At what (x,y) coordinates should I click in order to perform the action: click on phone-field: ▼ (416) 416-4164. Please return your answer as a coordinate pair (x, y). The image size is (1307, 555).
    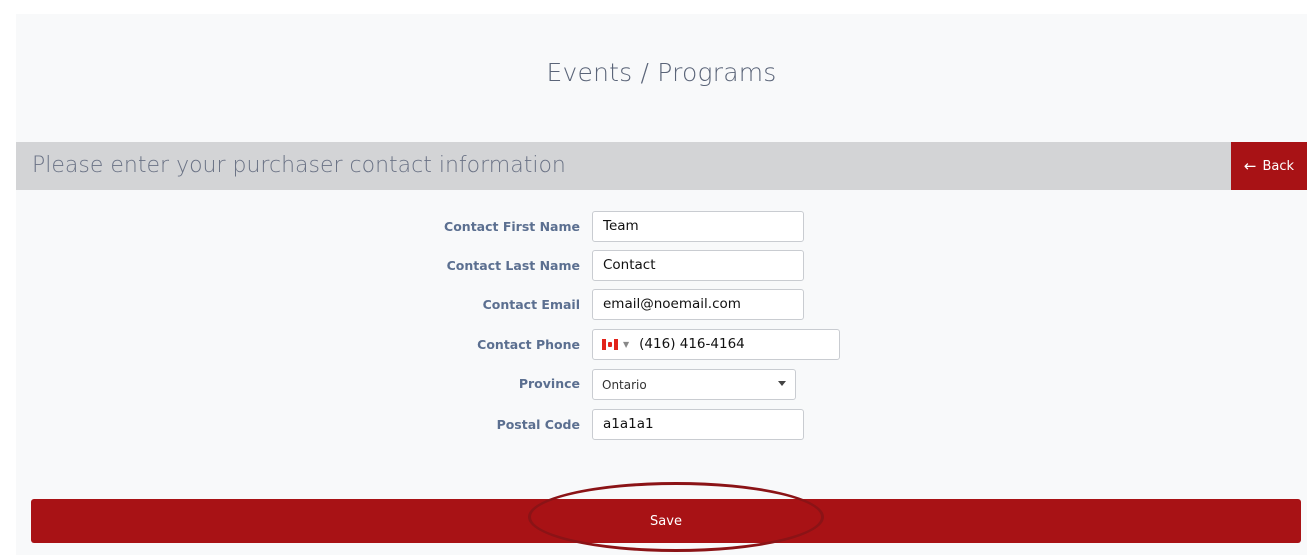
    Looking at the image, I should click on (716, 344).